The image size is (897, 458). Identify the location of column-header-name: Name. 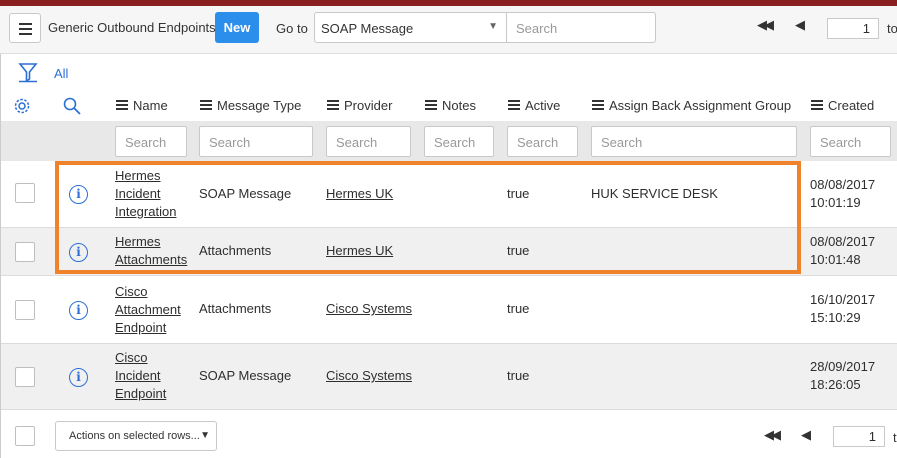
(142, 106).